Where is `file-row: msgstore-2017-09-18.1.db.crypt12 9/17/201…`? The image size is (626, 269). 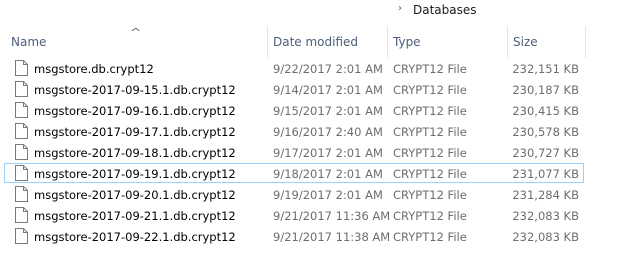 file-row: msgstore-2017-09-18.1.db.crypt12 9/17/201… is located at coordinates (313, 152).